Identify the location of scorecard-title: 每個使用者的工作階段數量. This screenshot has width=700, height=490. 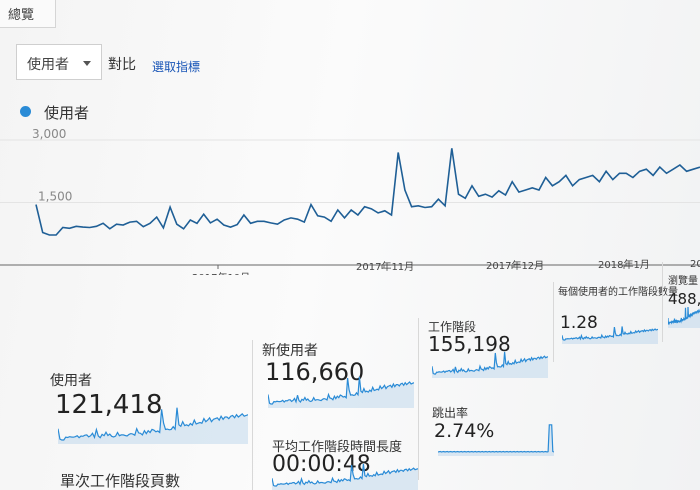
(618, 292).